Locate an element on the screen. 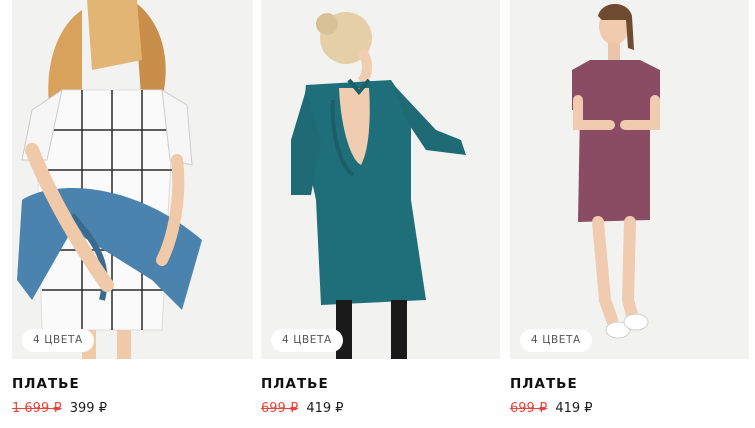  product-prices: 1 699 ₽ 399 ₽ is located at coordinates (59, 408).